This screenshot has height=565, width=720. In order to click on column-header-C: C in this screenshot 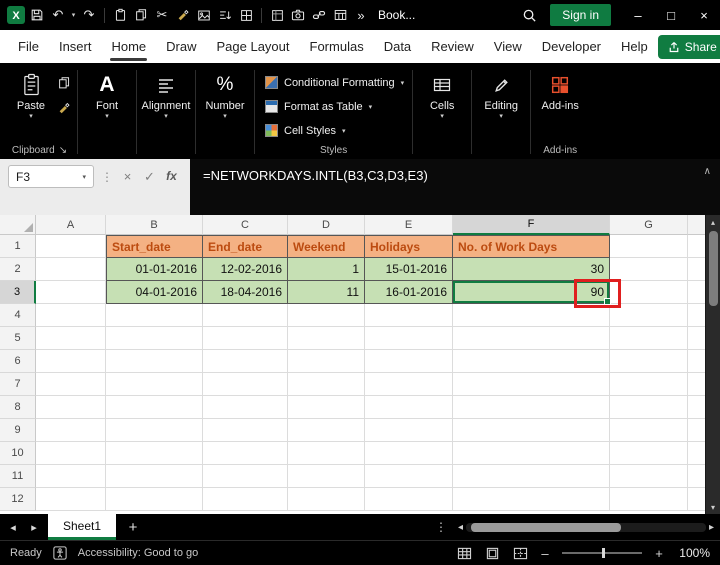, I will do `click(245, 225)`.